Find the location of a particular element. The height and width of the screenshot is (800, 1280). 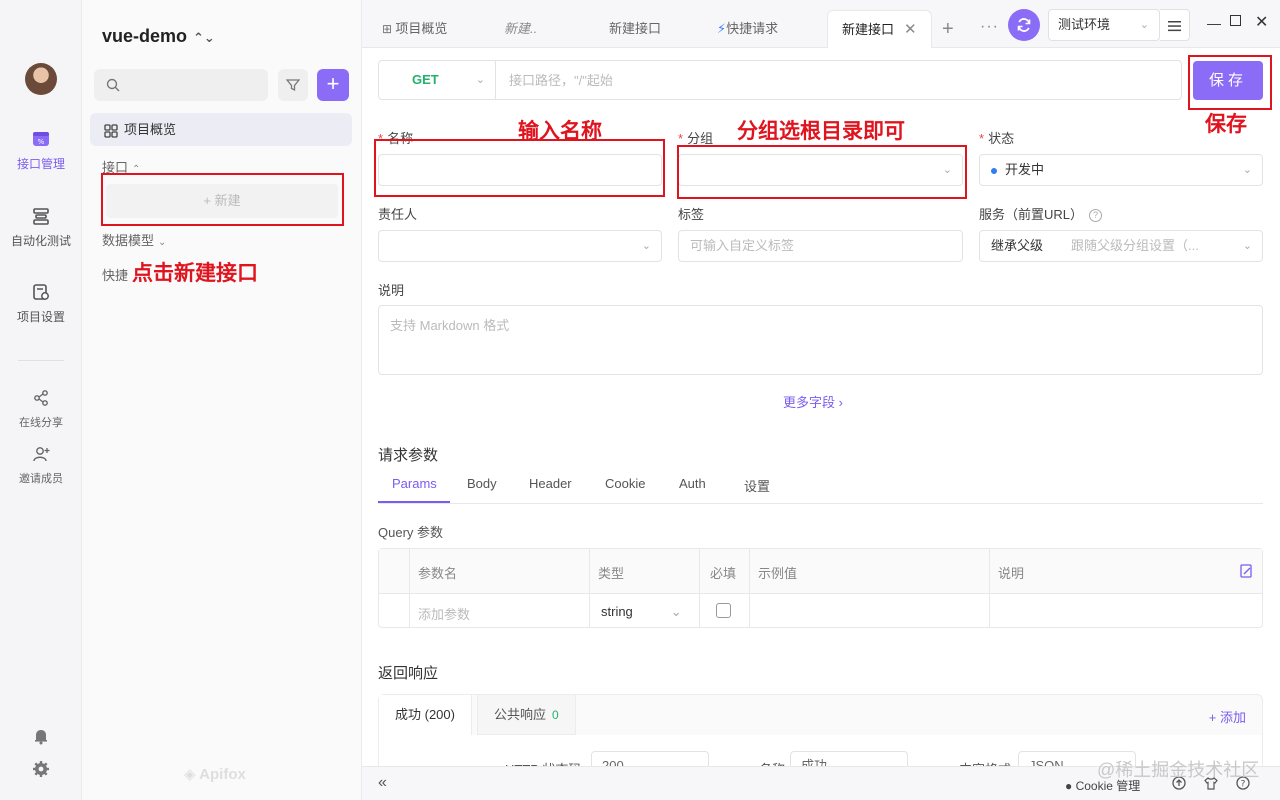

environment-select: 测试环境 ⌄ is located at coordinates (1104, 25).